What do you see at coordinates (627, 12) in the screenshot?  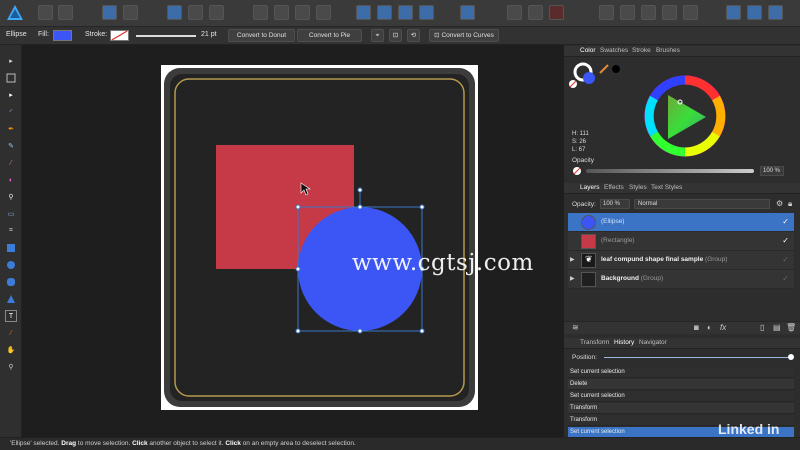 I see `boolean-subtract-icon` at bounding box center [627, 12].